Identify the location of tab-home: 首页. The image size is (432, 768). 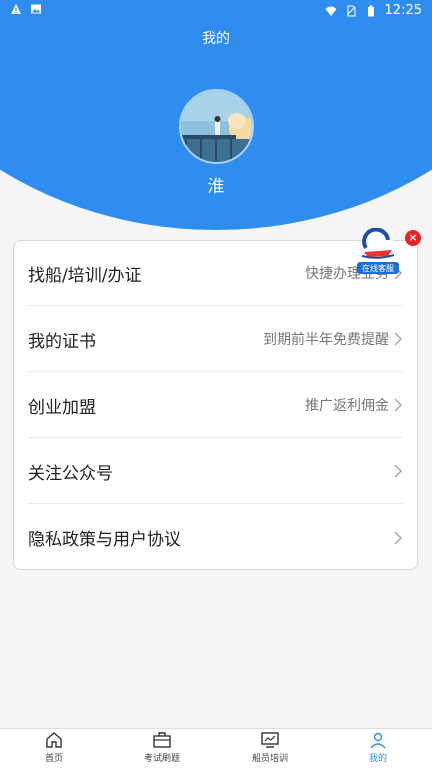
(54, 748).